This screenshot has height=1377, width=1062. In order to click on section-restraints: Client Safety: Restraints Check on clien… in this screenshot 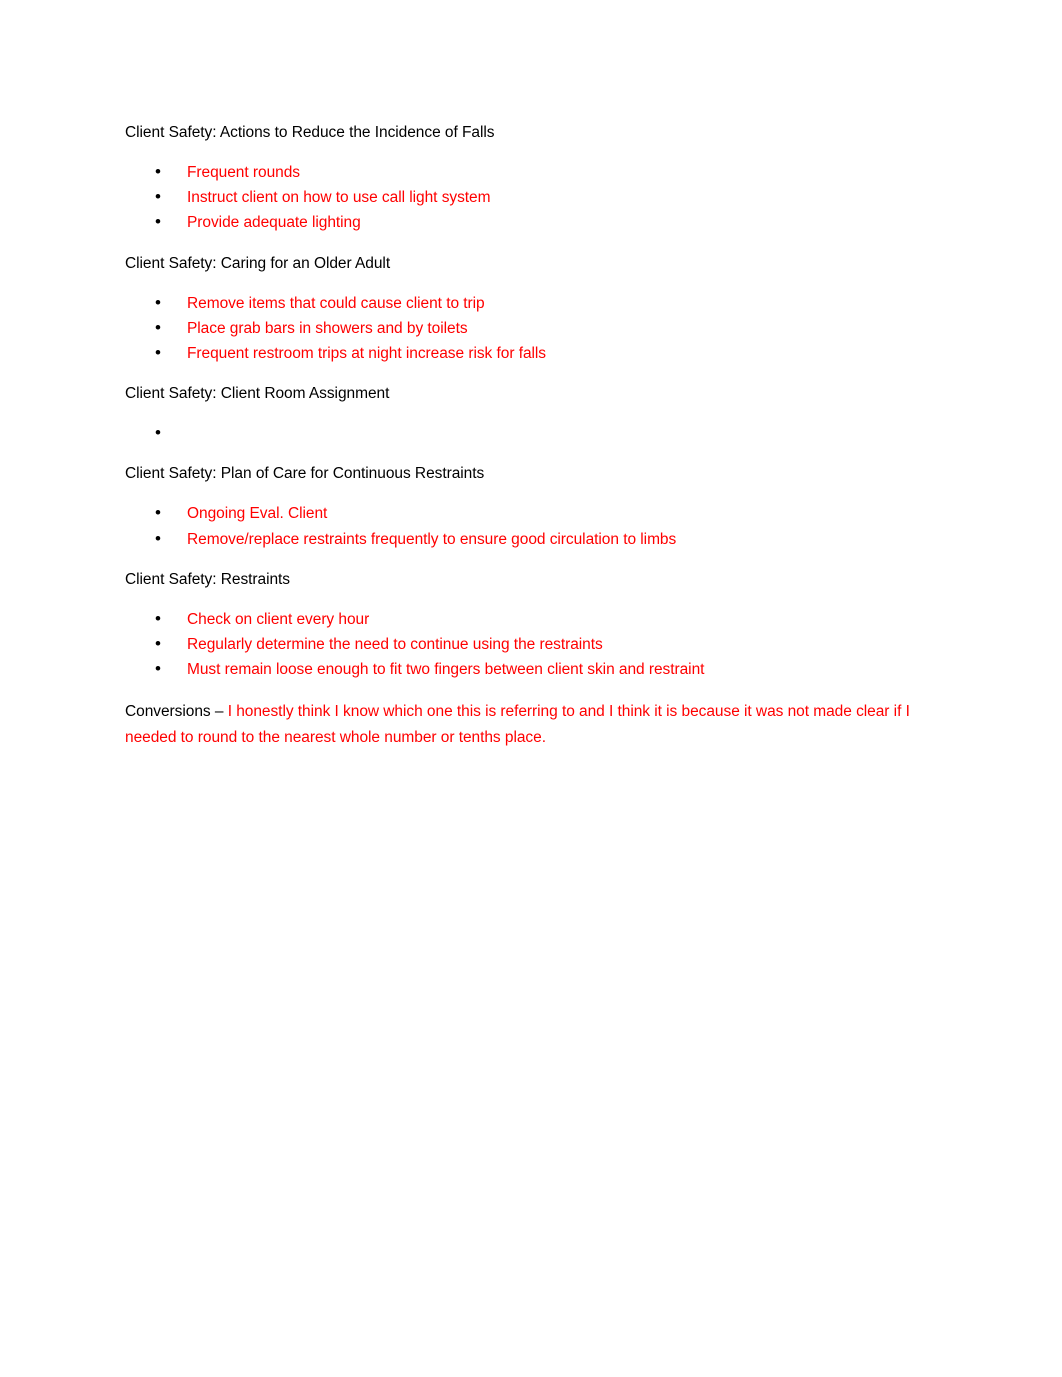, I will do `click(531, 626)`.